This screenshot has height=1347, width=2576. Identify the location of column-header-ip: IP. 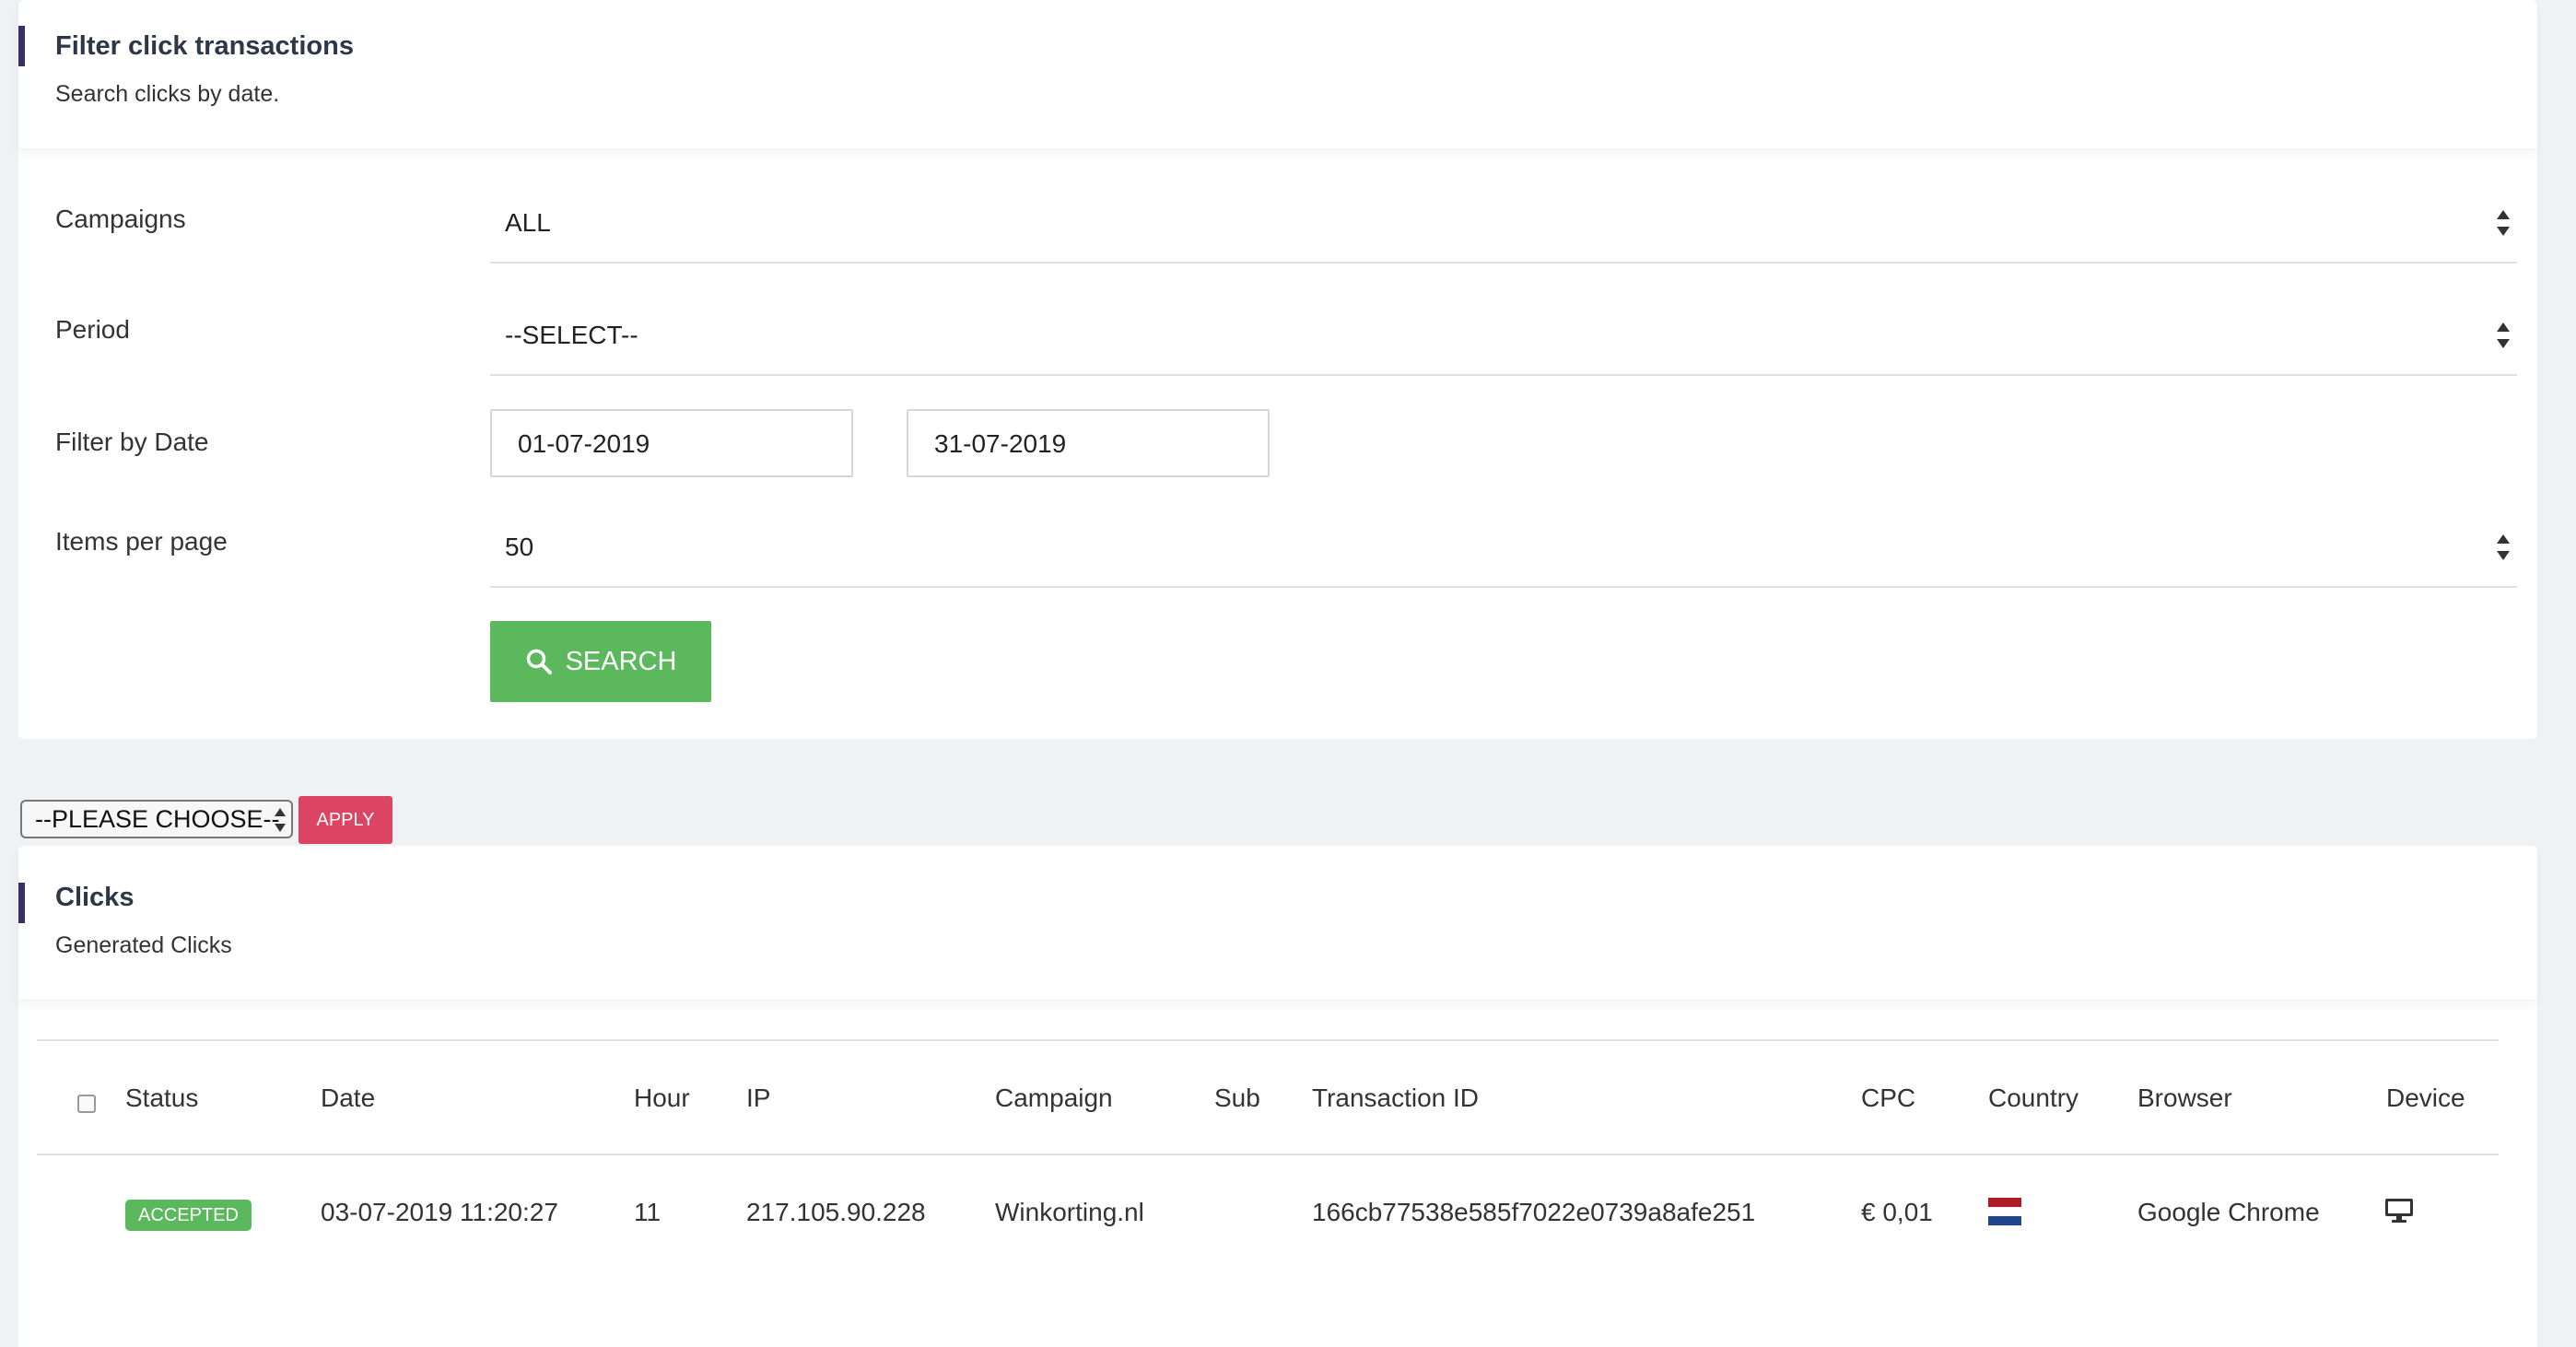
(758, 1098).